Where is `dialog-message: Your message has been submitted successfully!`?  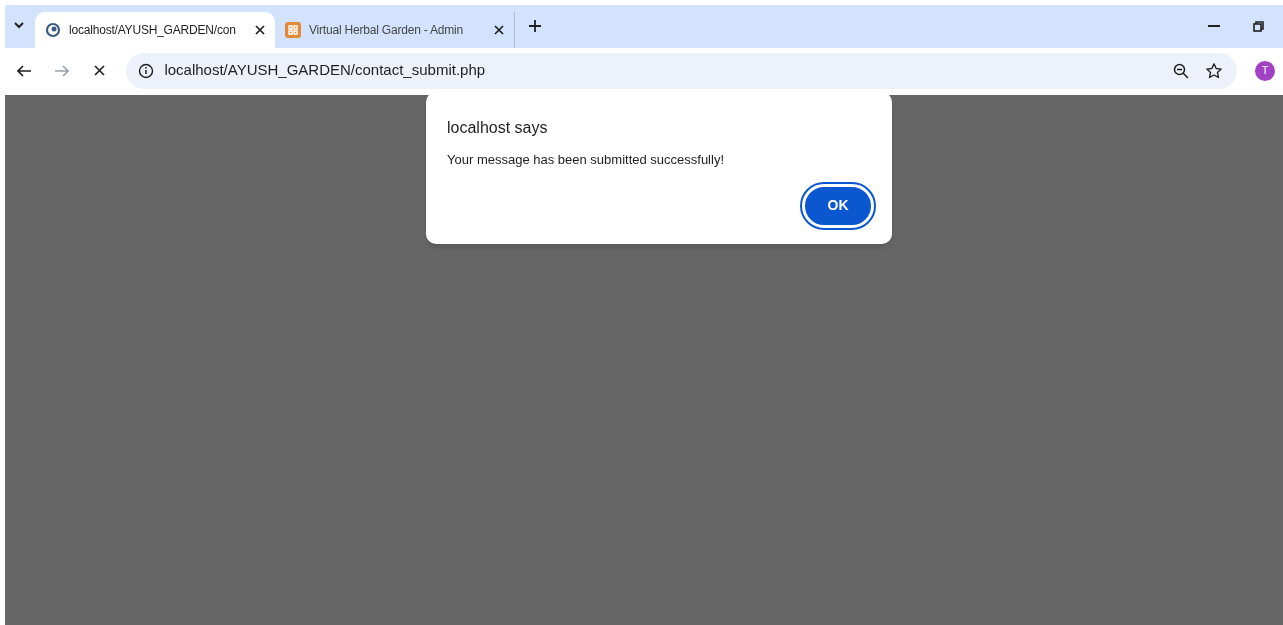 dialog-message: Your message has been submitted successfully! is located at coordinates (586, 160).